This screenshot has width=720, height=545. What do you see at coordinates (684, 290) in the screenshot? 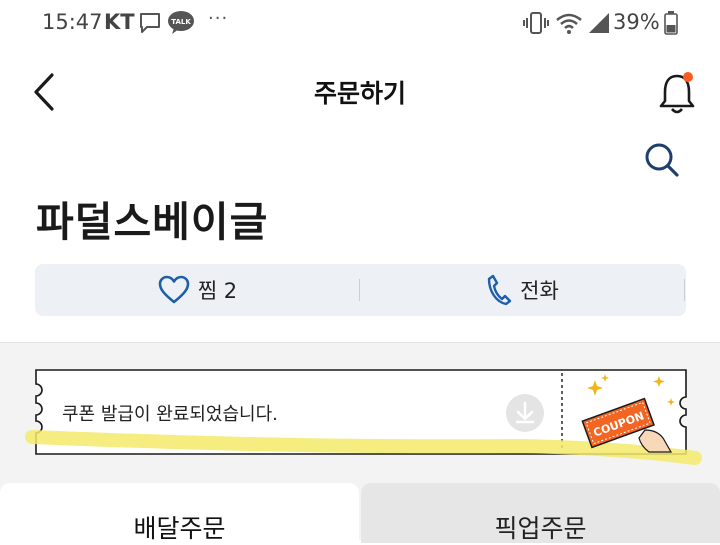
I see `divider` at bounding box center [684, 290].